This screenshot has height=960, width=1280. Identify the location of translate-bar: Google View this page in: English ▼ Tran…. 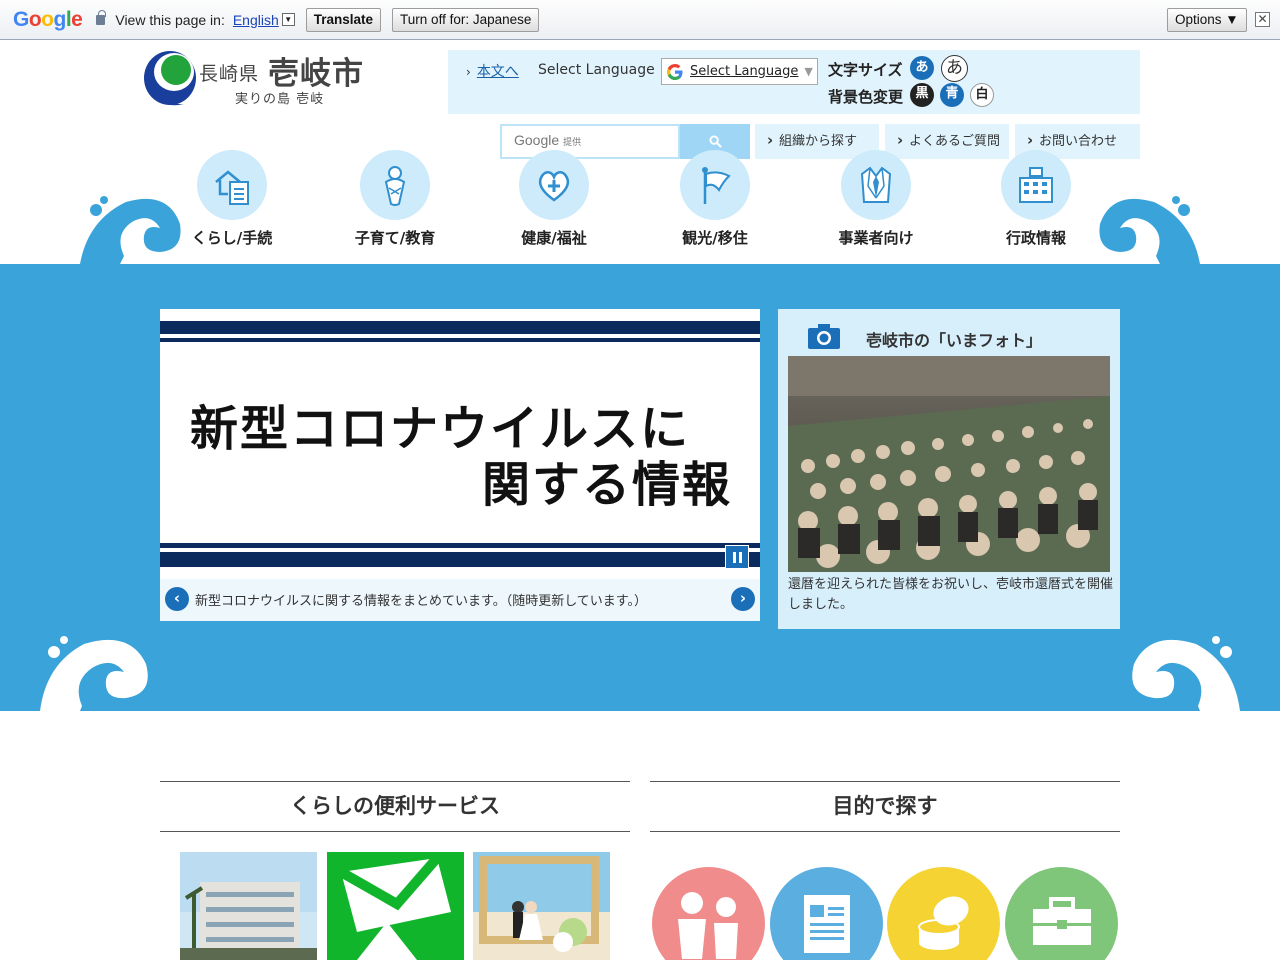
(640, 20).